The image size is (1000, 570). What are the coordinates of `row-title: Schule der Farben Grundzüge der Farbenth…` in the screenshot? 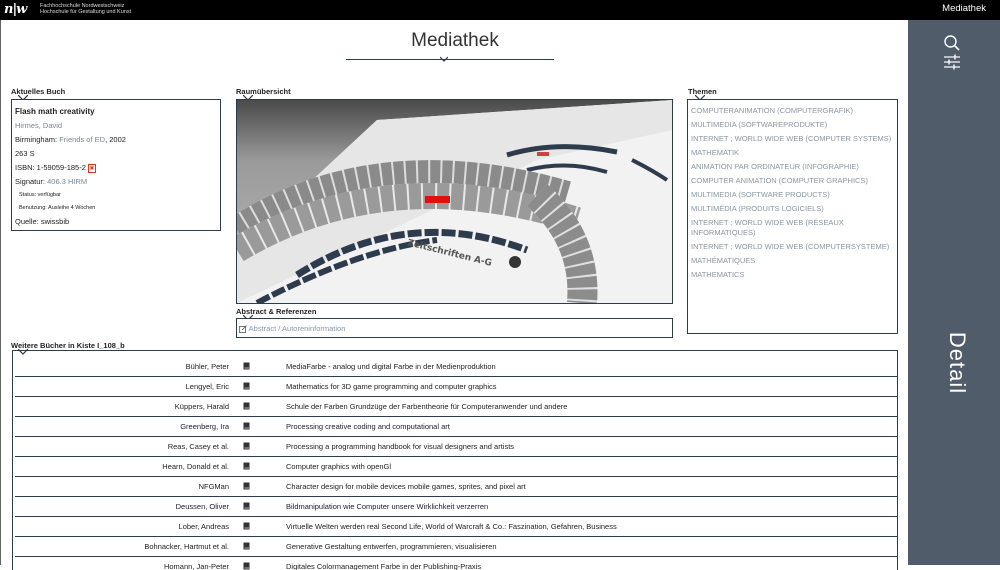 It's located at (427, 406).